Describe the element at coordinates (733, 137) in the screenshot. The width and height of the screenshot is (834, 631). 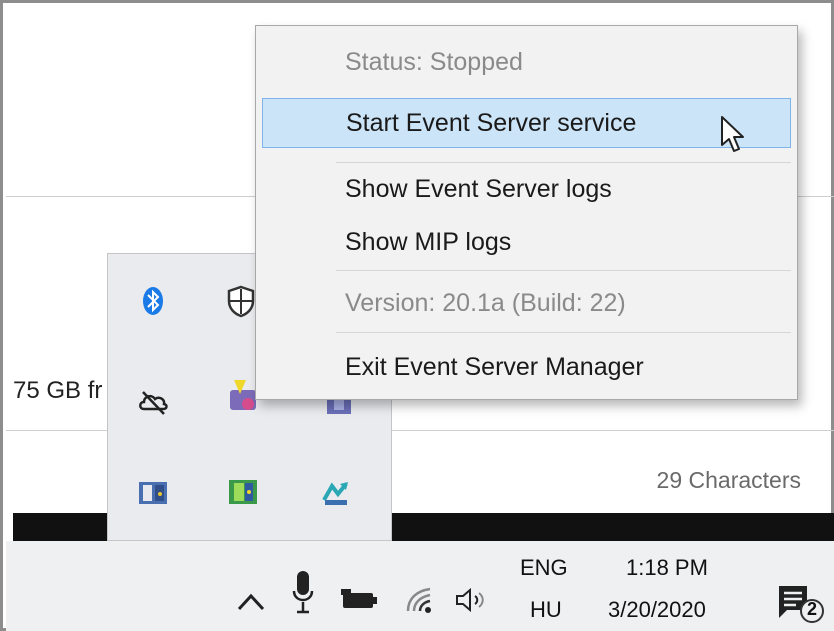
I see `mouse-cursor-icon` at that location.